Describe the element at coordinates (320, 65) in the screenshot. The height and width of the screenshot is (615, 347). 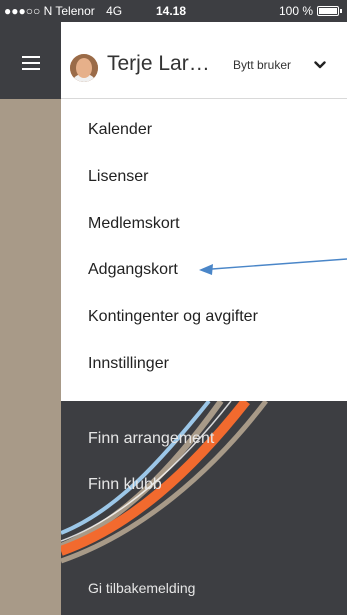
I see `chevron-down-icon` at that location.